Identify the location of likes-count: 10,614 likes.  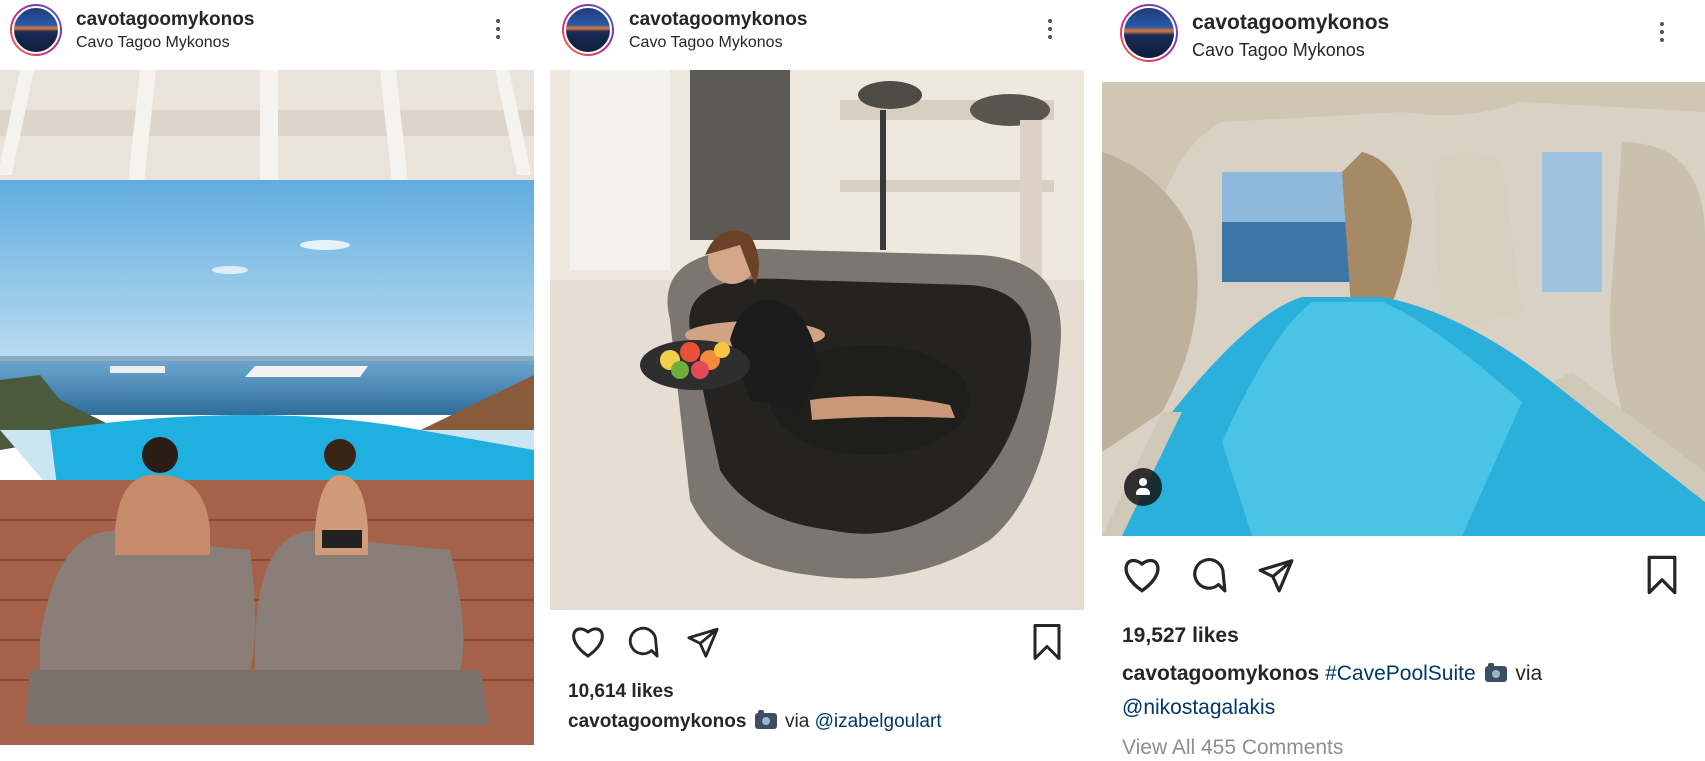
(621, 692).